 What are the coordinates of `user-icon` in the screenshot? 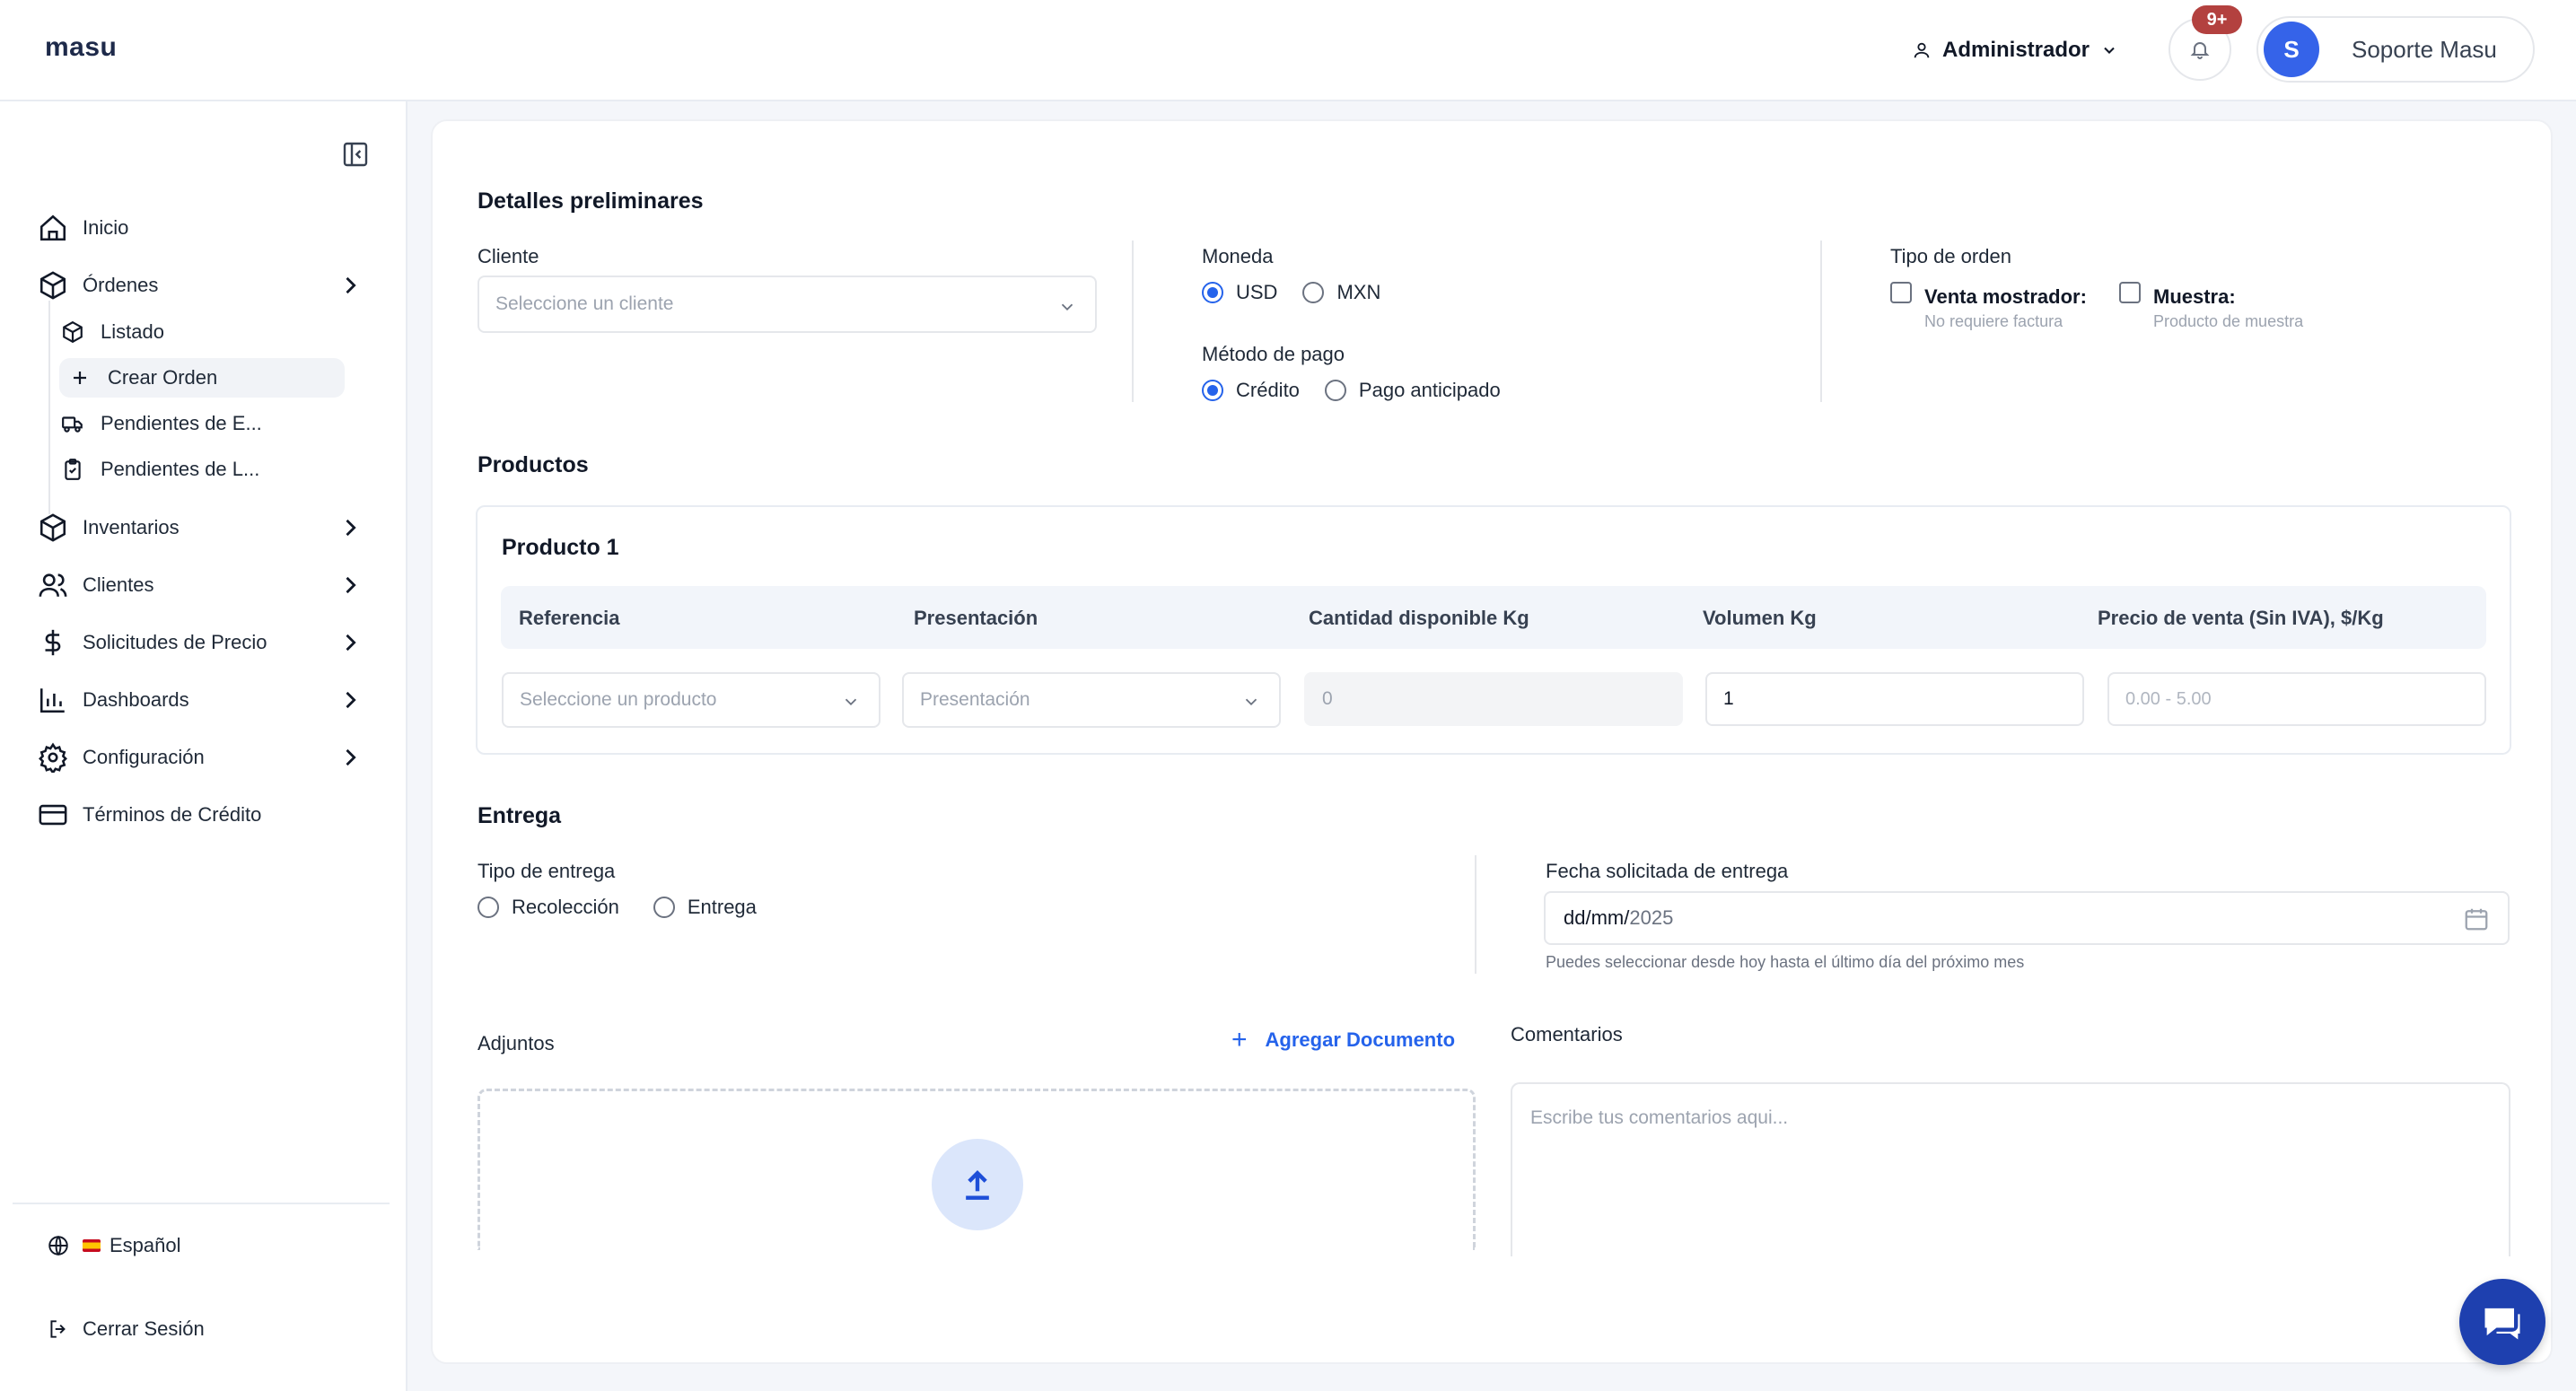 It's located at (1922, 50).